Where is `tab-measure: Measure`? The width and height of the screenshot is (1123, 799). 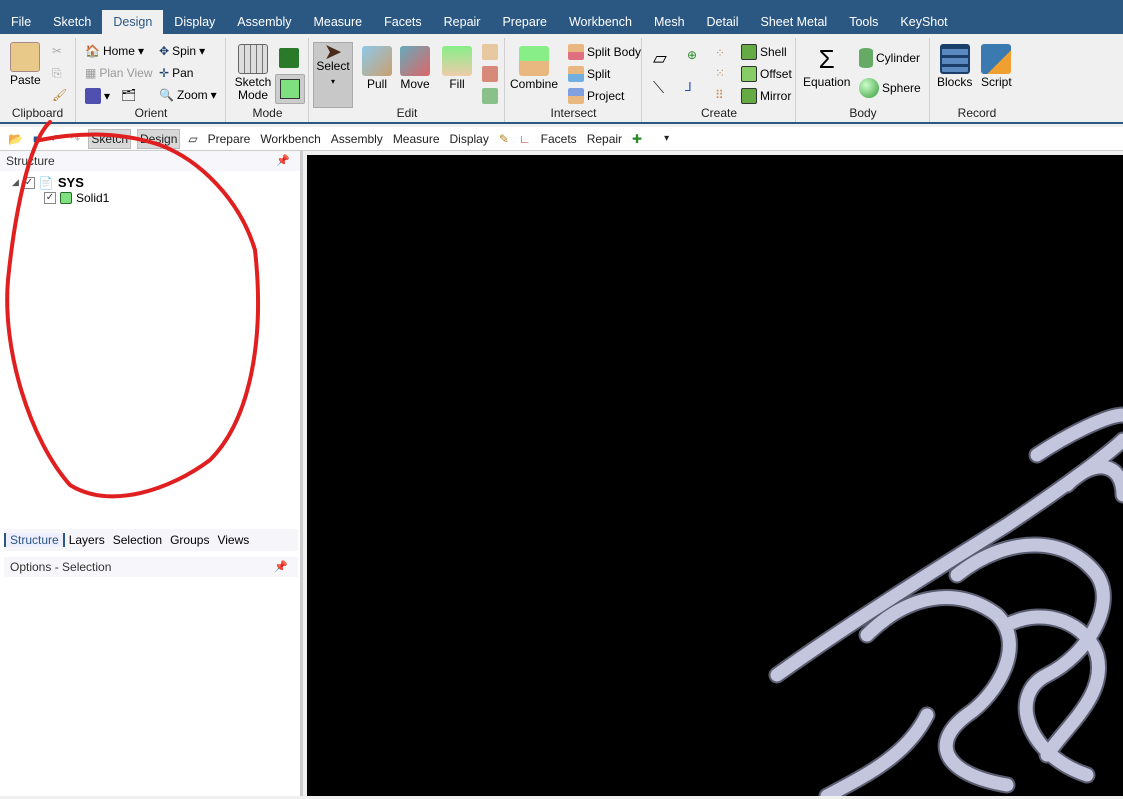 tab-measure: Measure is located at coordinates (337, 22).